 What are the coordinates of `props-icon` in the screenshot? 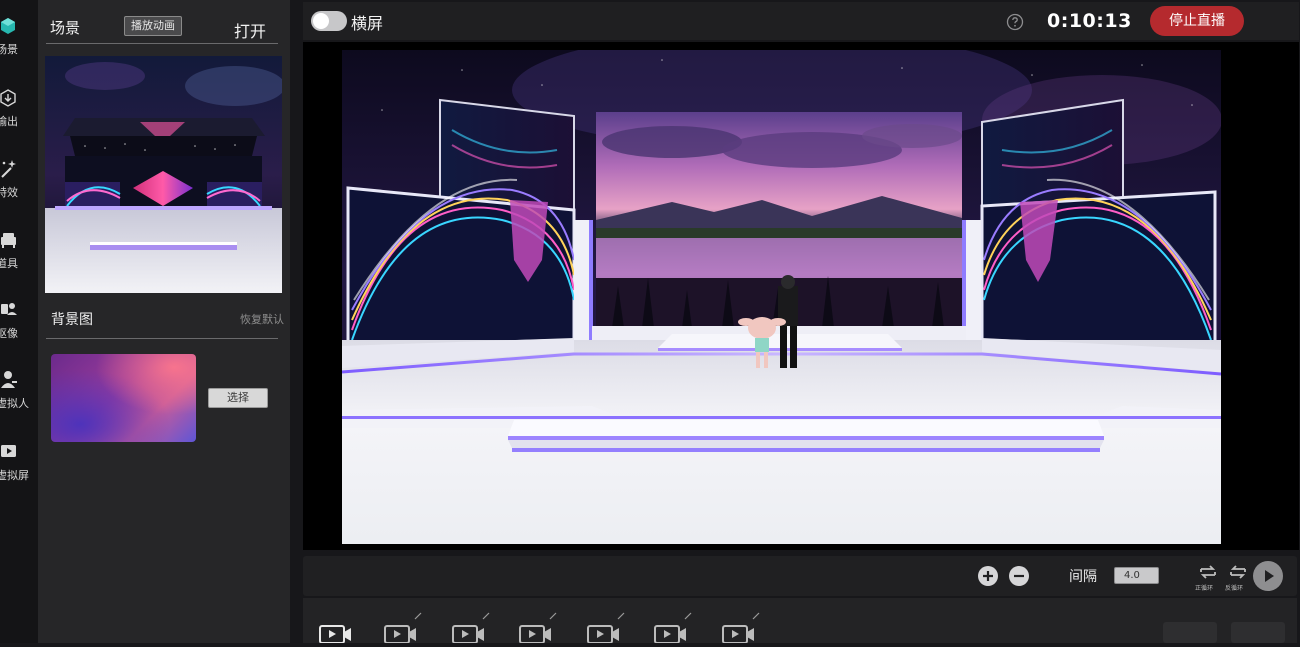 It's located at (8, 240).